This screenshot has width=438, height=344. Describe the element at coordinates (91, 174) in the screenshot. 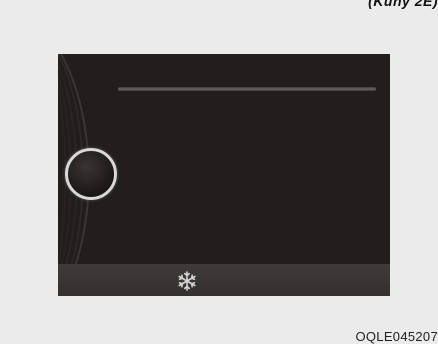

I see `dial-knob-icon` at that location.